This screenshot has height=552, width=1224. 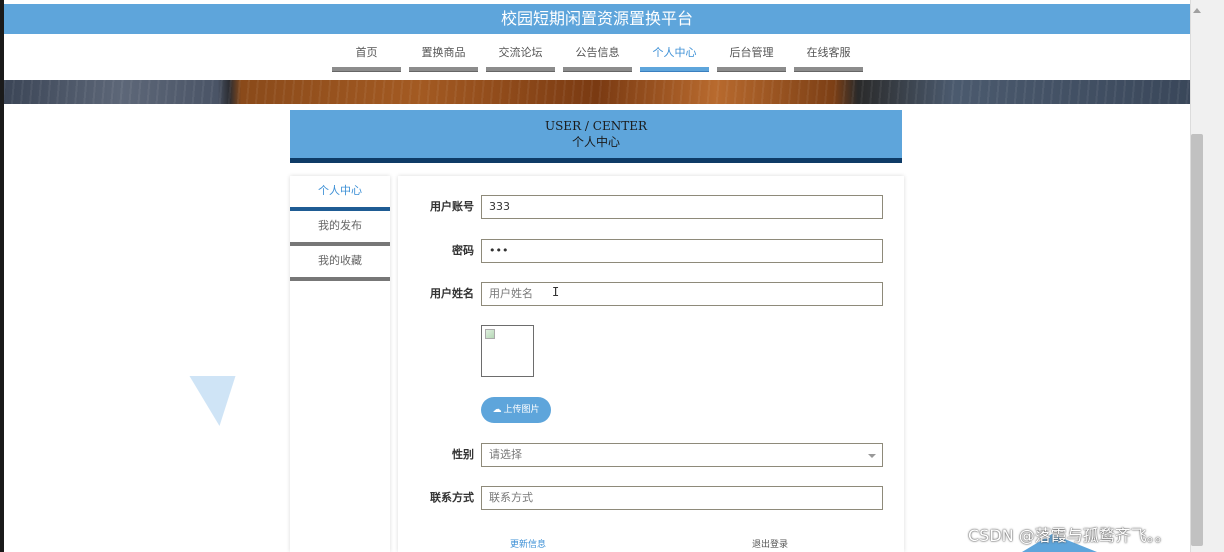 I want to click on form-row-account: 用户账号 333, so click(x=651, y=207).